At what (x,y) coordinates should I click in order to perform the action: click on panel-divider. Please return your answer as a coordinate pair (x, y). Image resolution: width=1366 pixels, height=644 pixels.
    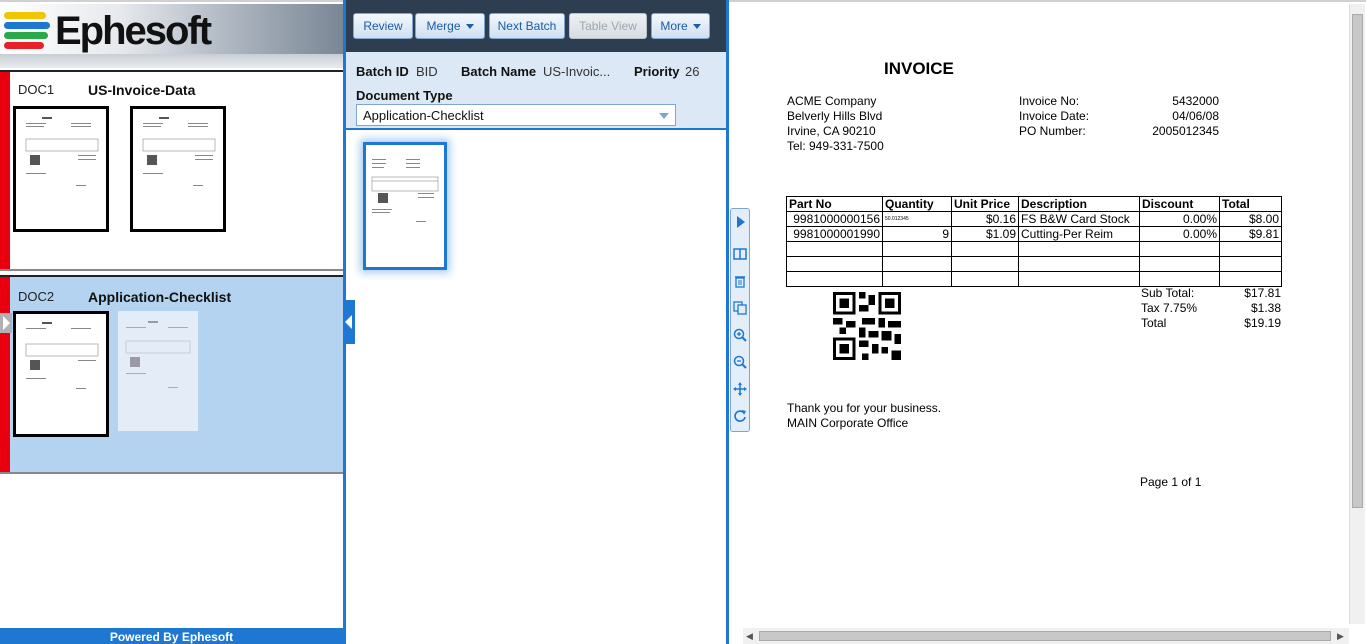
    Looking at the image, I should click on (171, 61).